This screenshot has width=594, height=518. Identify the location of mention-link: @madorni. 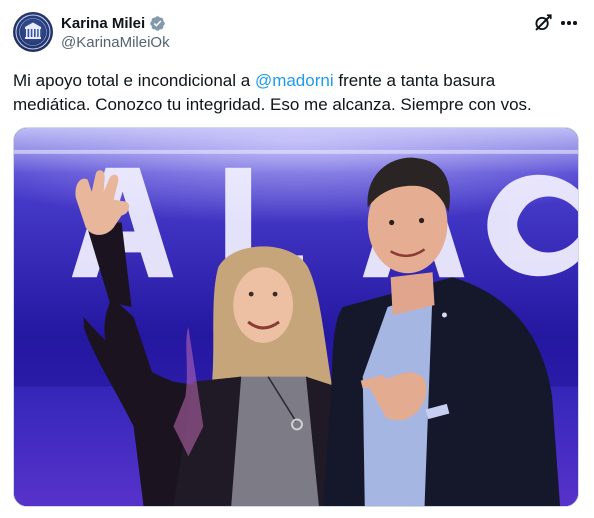
(294, 80).